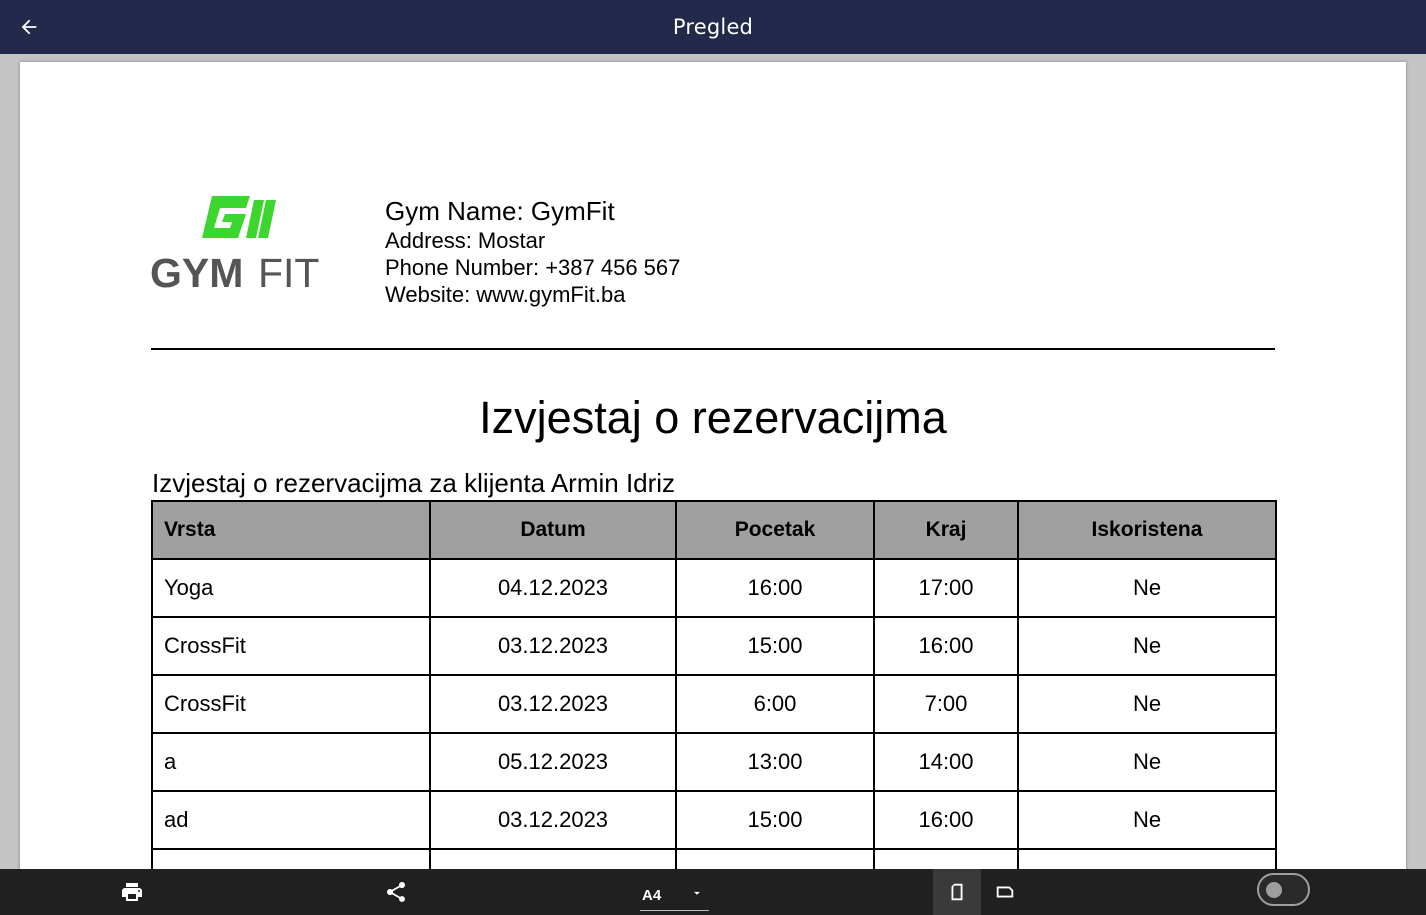 Image resolution: width=1426 pixels, height=915 pixels. I want to click on cell-pocetak, so click(775, 858).